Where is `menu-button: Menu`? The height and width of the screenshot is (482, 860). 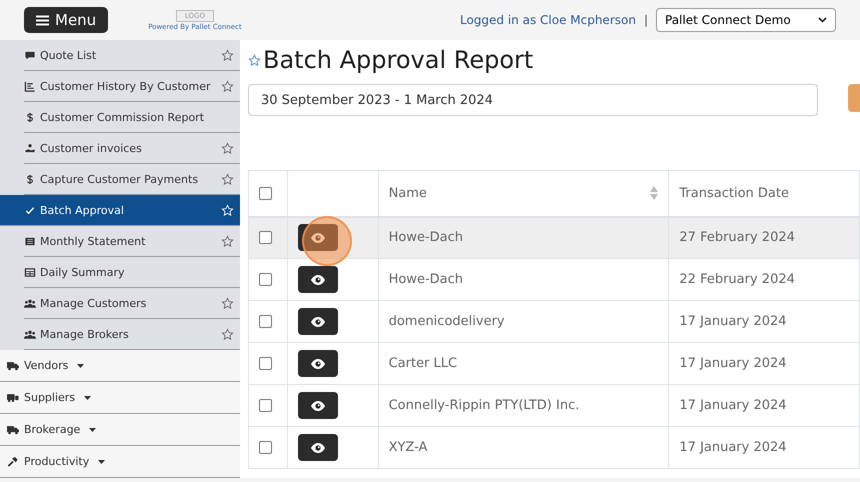 menu-button: Menu is located at coordinates (66, 20).